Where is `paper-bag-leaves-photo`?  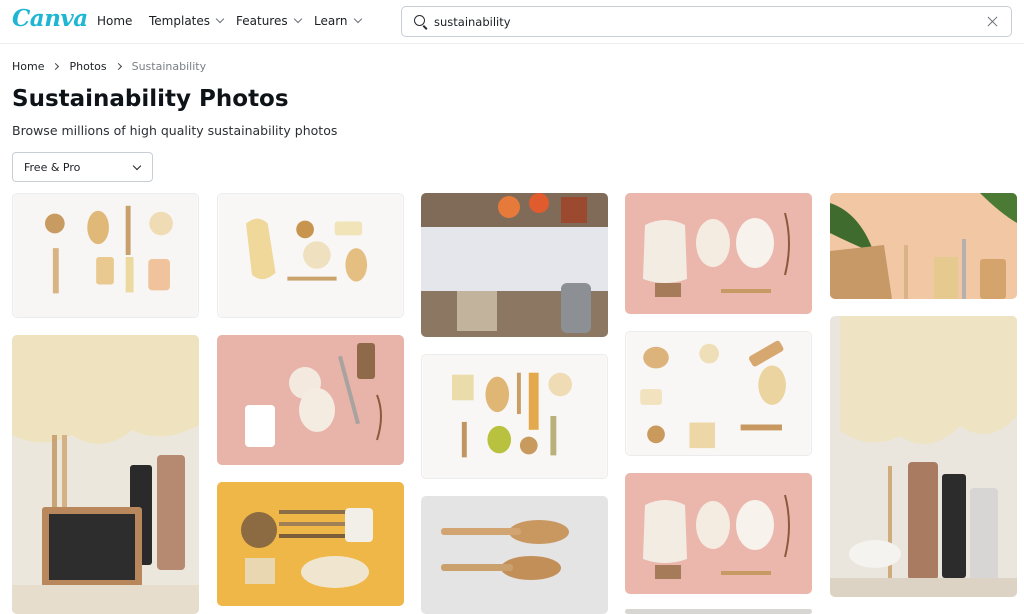
paper-bag-leaves-photo is located at coordinates (923, 246).